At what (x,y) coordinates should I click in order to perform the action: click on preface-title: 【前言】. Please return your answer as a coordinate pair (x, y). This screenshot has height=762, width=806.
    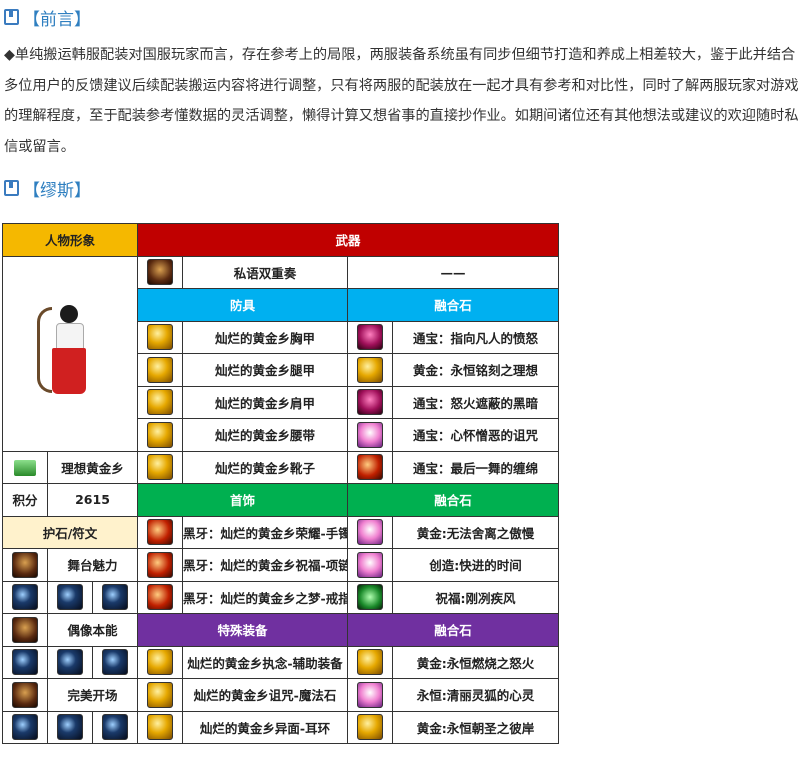
    Looking at the image, I should click on (57, 19).